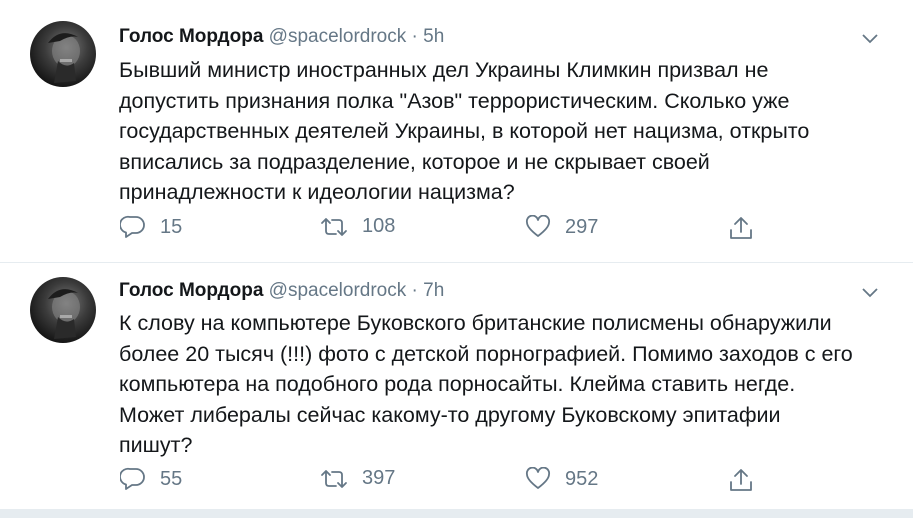 Image resolution: width=913 pixels, height=518 pixels. I want to click on reply-count: 55, so click(171, 478).